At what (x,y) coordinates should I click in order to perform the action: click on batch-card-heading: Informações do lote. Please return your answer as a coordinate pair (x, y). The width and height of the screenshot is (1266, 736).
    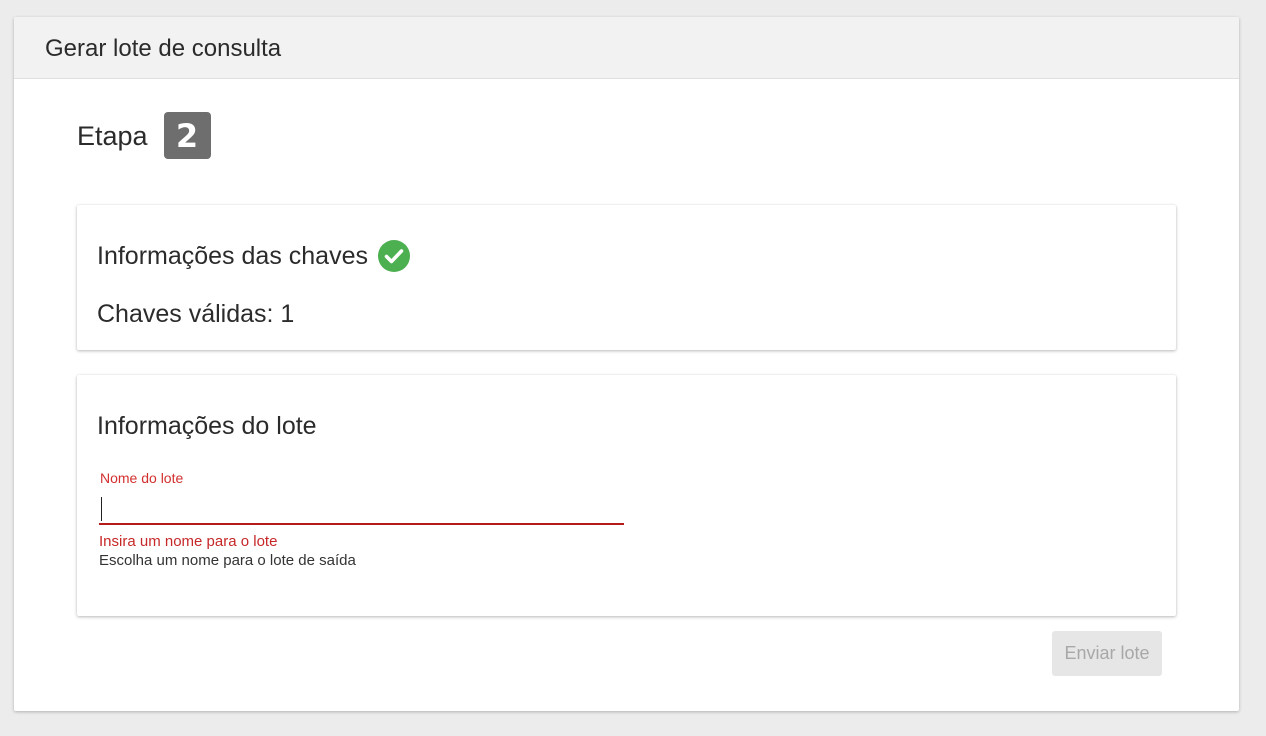
    Looking at the image, I should click on (207, 426).